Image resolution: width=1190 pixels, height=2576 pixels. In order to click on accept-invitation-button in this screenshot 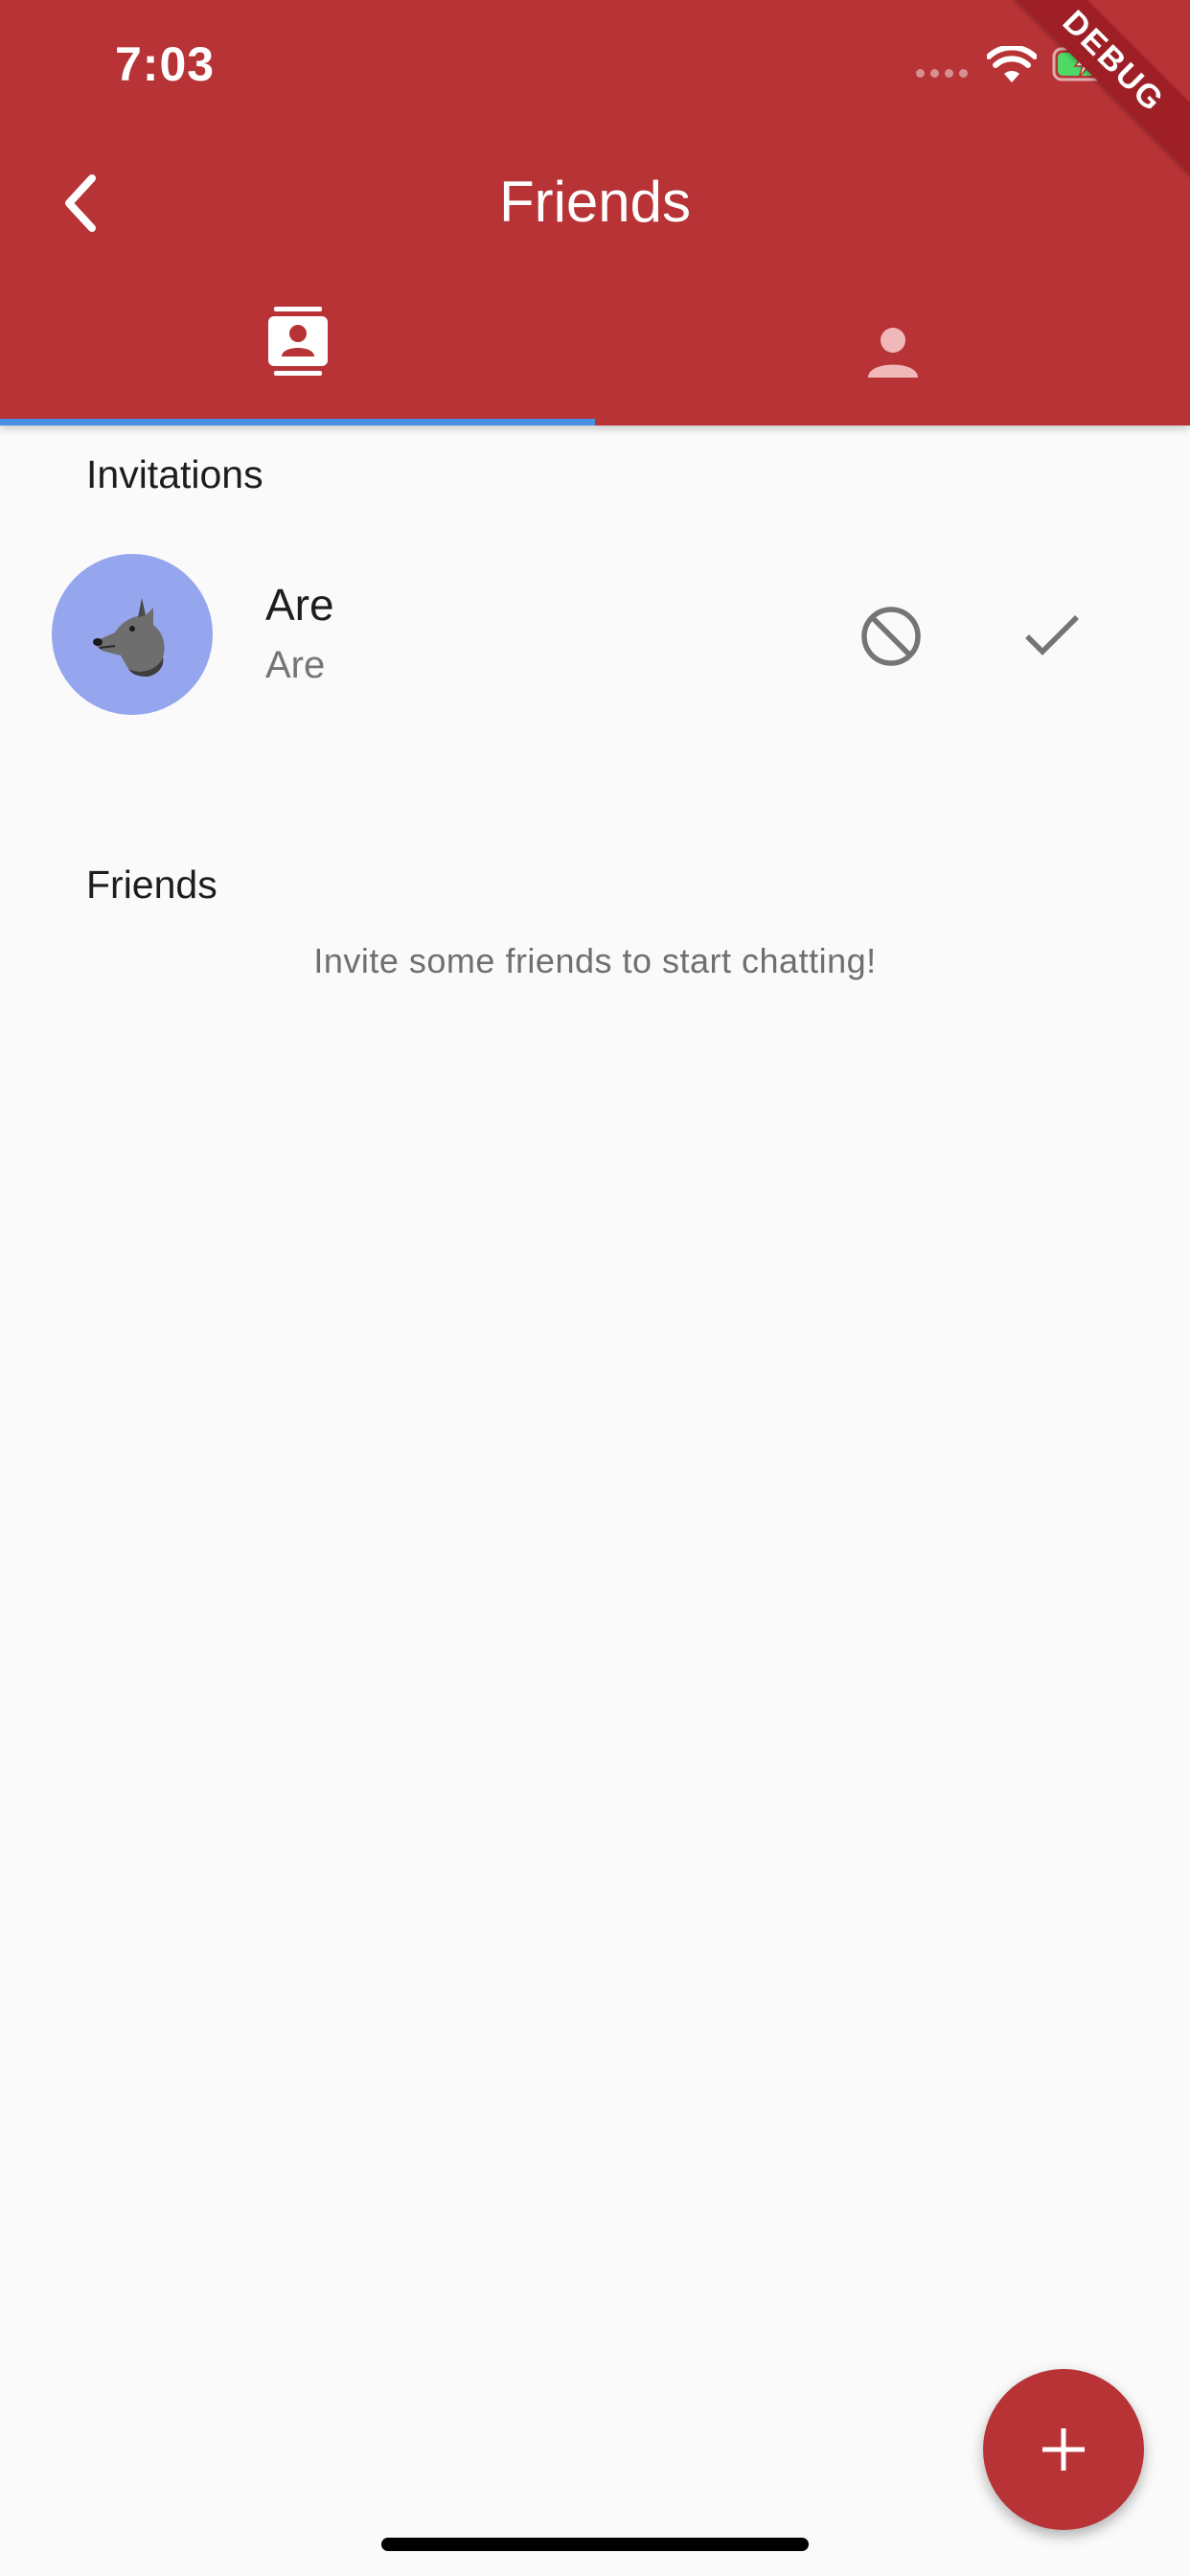, I will do `click(1052, 636)`.